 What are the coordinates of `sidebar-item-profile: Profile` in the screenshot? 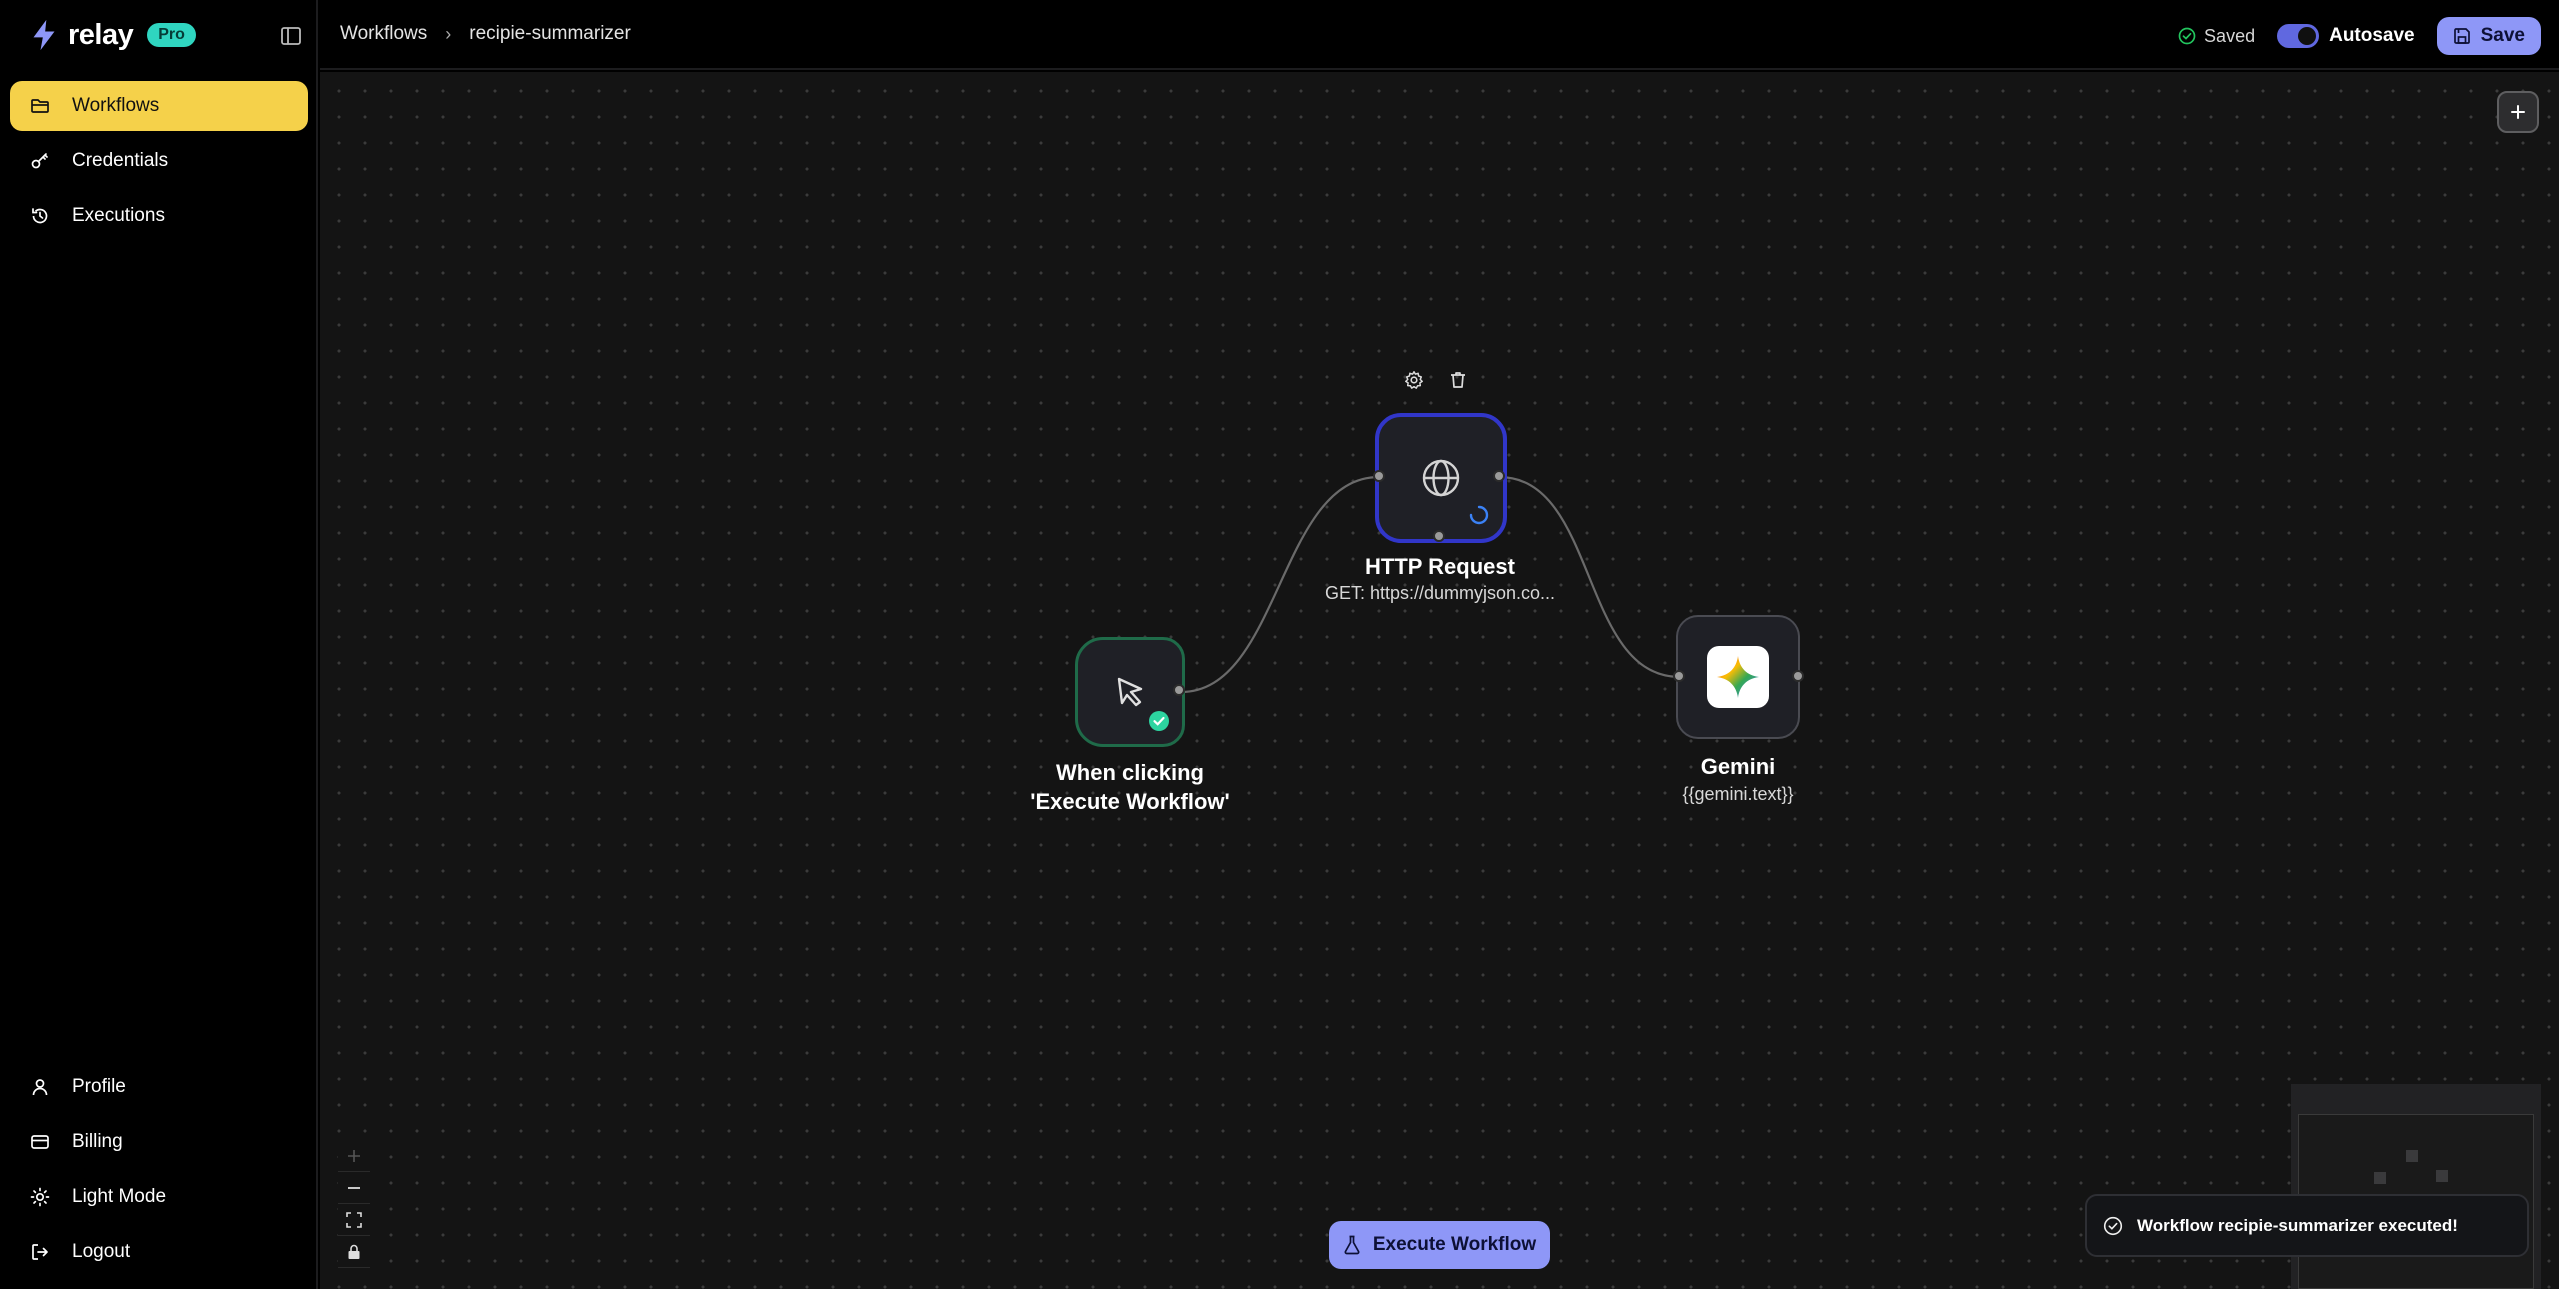 It's located at (159, 1087).